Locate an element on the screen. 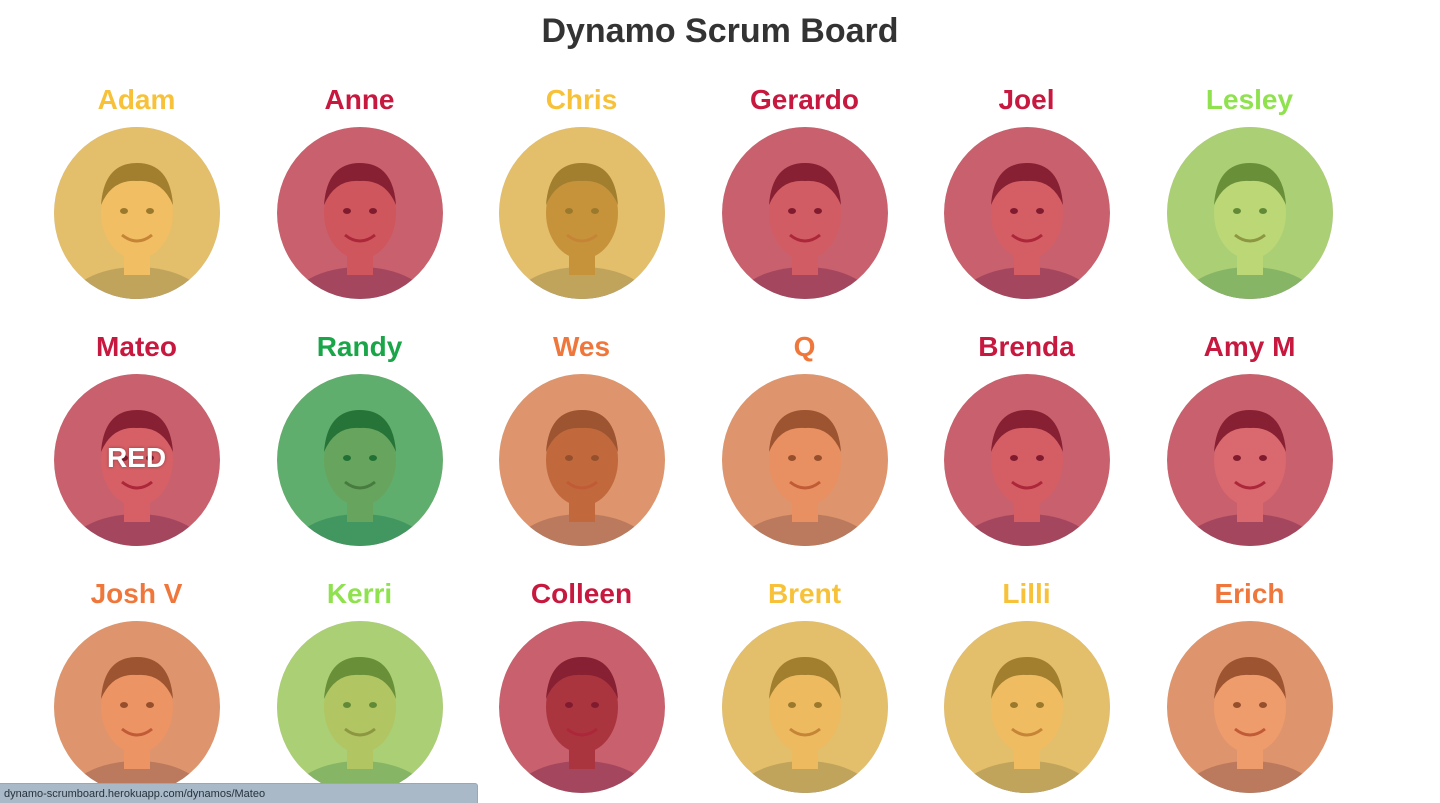 The image size is (1440, 803). member-card-randy: Randy is located at coordinates (359, 449).